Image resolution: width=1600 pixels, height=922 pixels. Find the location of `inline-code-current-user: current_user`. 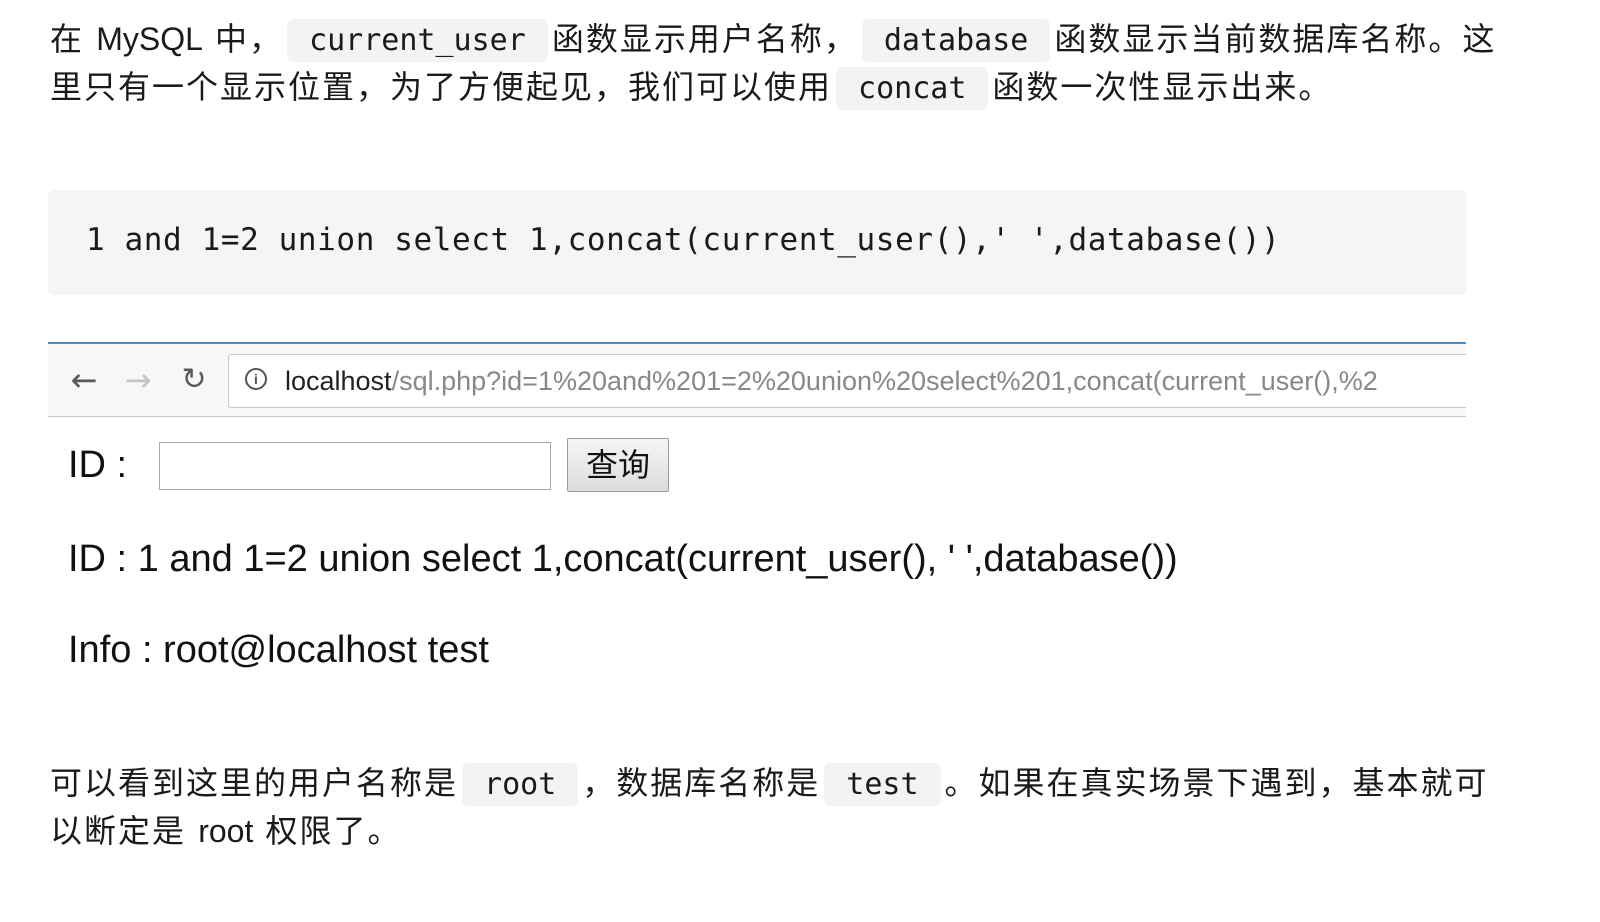

inline-code-current-user: current_user is located at coordinates (417, 40).